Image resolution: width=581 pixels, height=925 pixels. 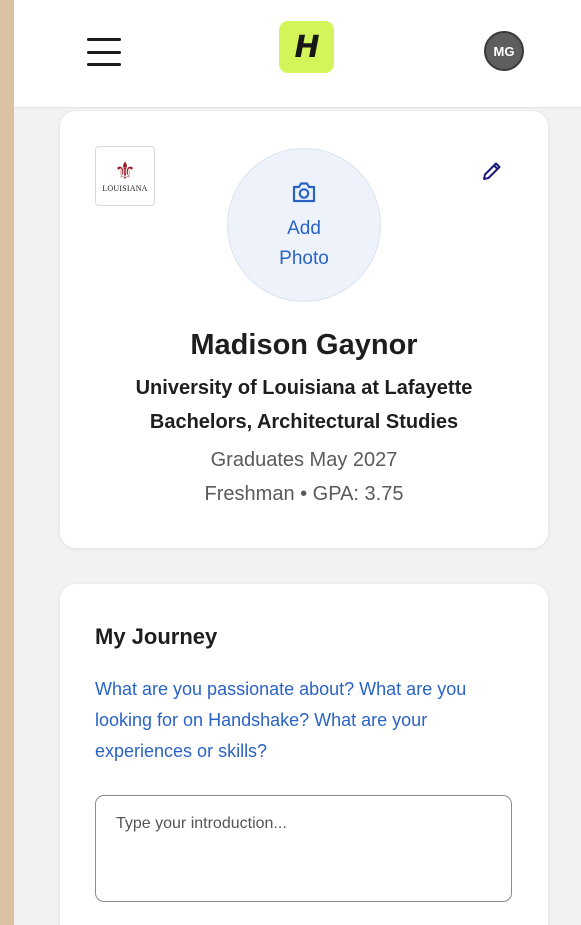 What do you see at coordinates (156, 636) in the screenshot?
I see `journey-title: My Journey` at bounding box center [156, 636].